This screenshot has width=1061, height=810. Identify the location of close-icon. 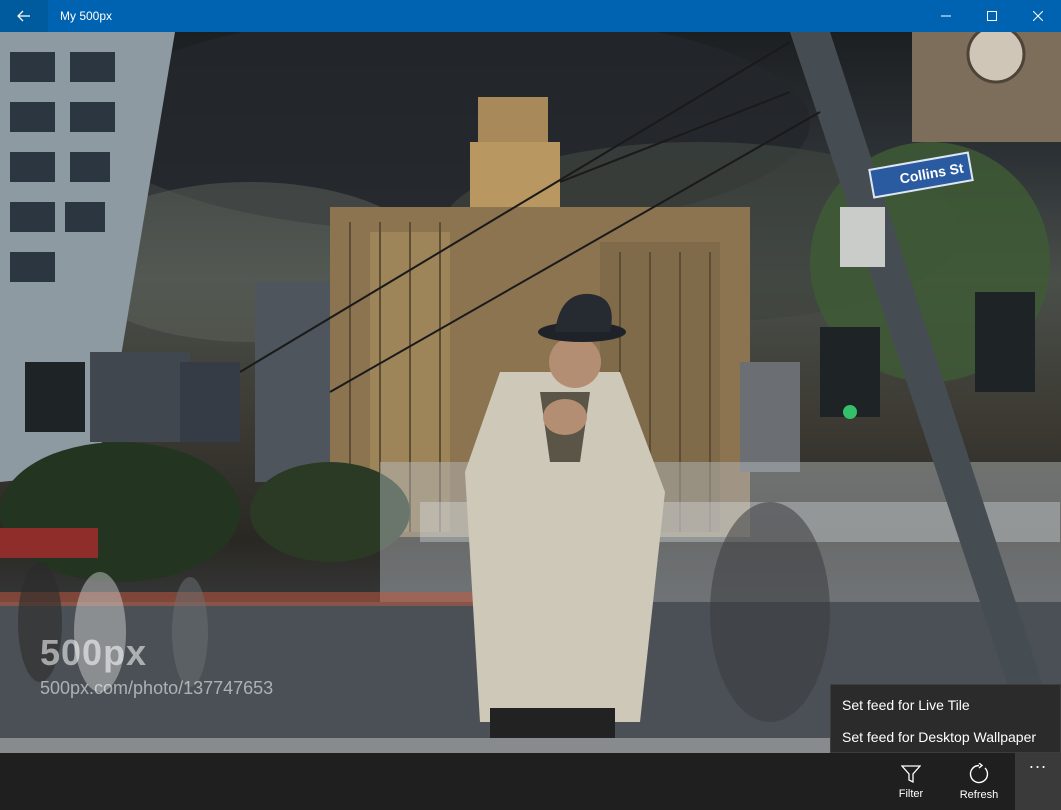
(1038, 16).